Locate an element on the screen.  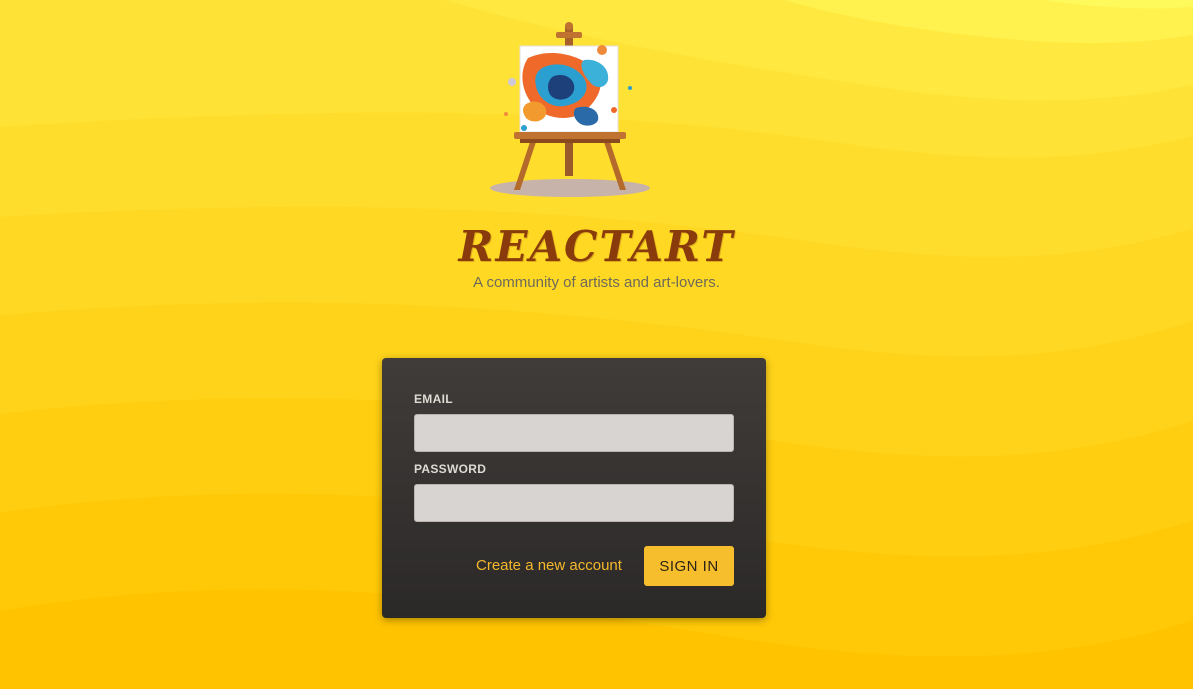
brand-subtitle: A community of artists and art-lovers. is located at coordinates (596, 282).